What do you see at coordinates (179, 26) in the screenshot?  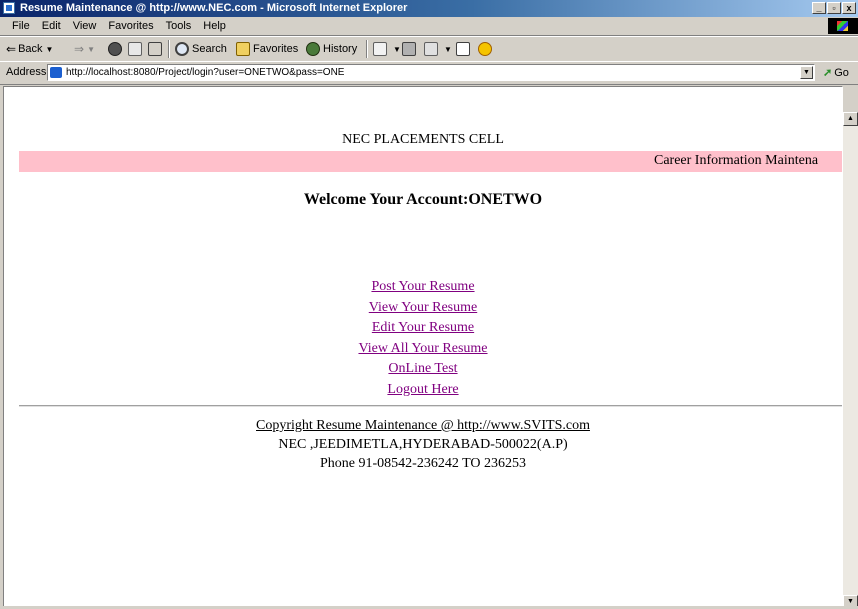 I see `menu-tools: Tools` at bounding box center [179, 26].